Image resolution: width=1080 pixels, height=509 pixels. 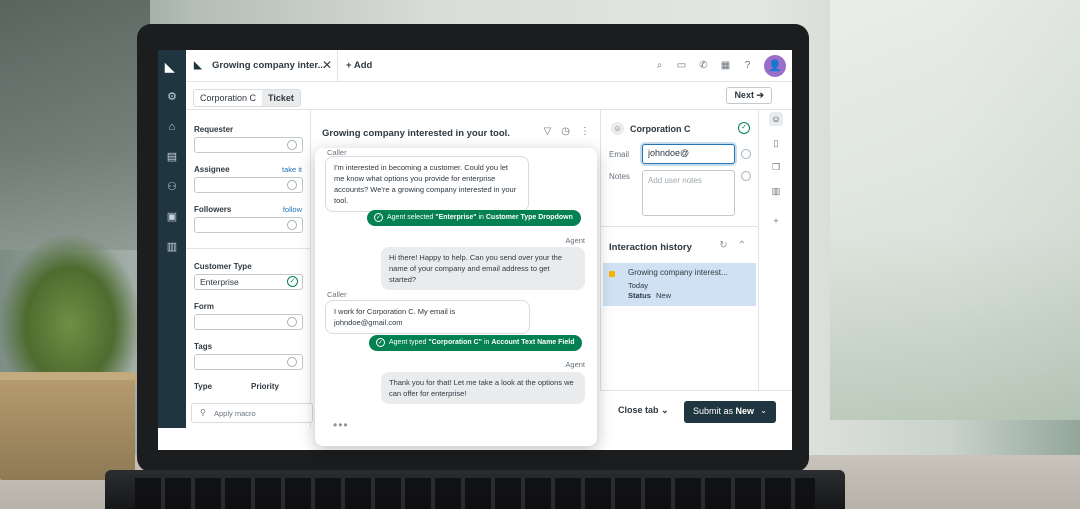 What do you see at coordinates (659, 65) in the screenshot?
I see `search-icon: ⌕` at bounding box center [659, 65].